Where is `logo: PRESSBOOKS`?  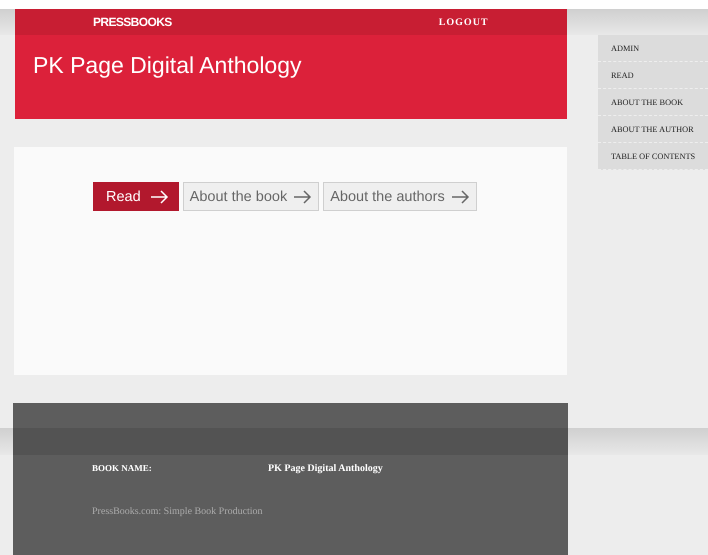 logo: PRESSBOOKS is located at coordinates (132, 22).